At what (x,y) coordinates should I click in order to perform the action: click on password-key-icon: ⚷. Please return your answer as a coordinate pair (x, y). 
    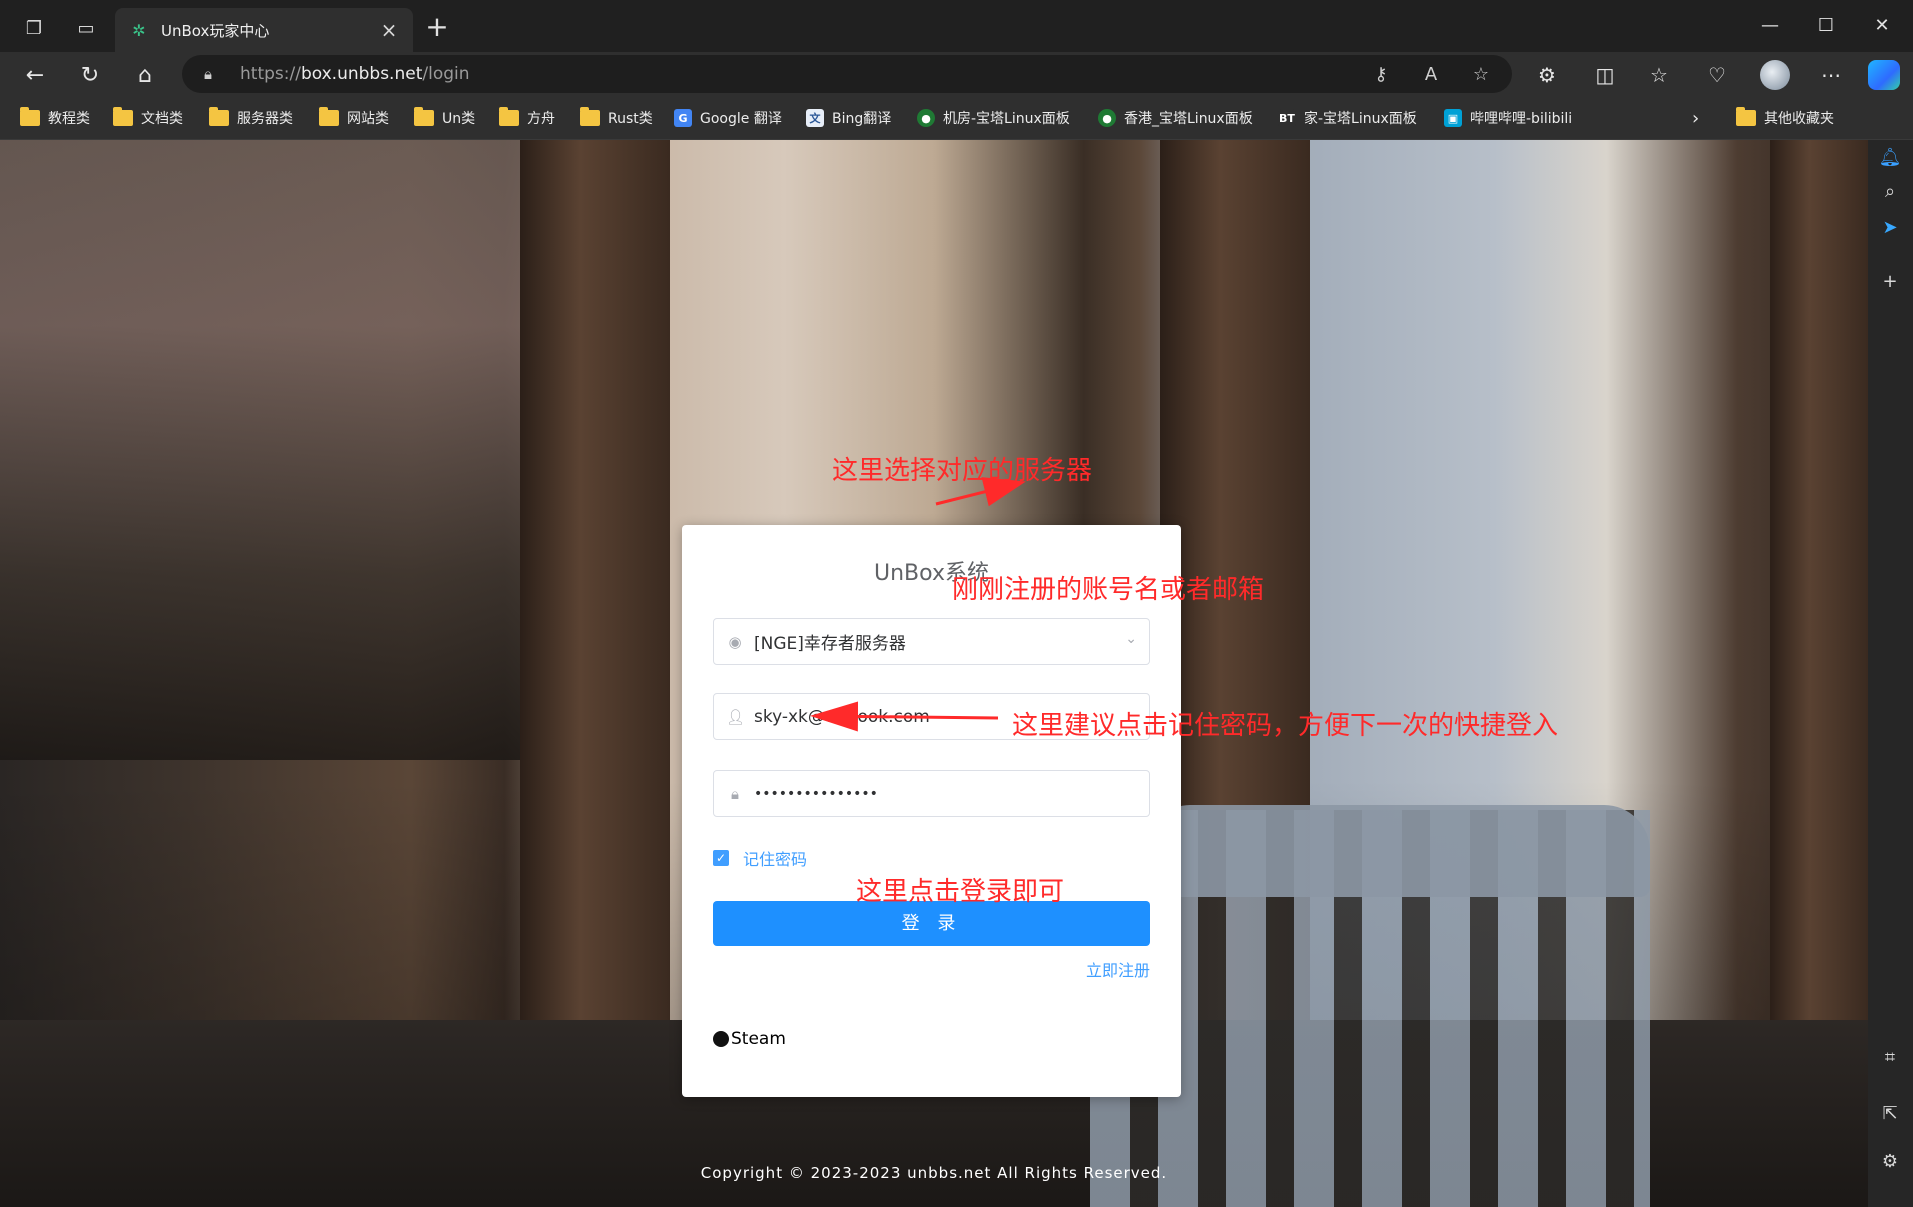
    Looking at the image, I should click on (1381, 74).